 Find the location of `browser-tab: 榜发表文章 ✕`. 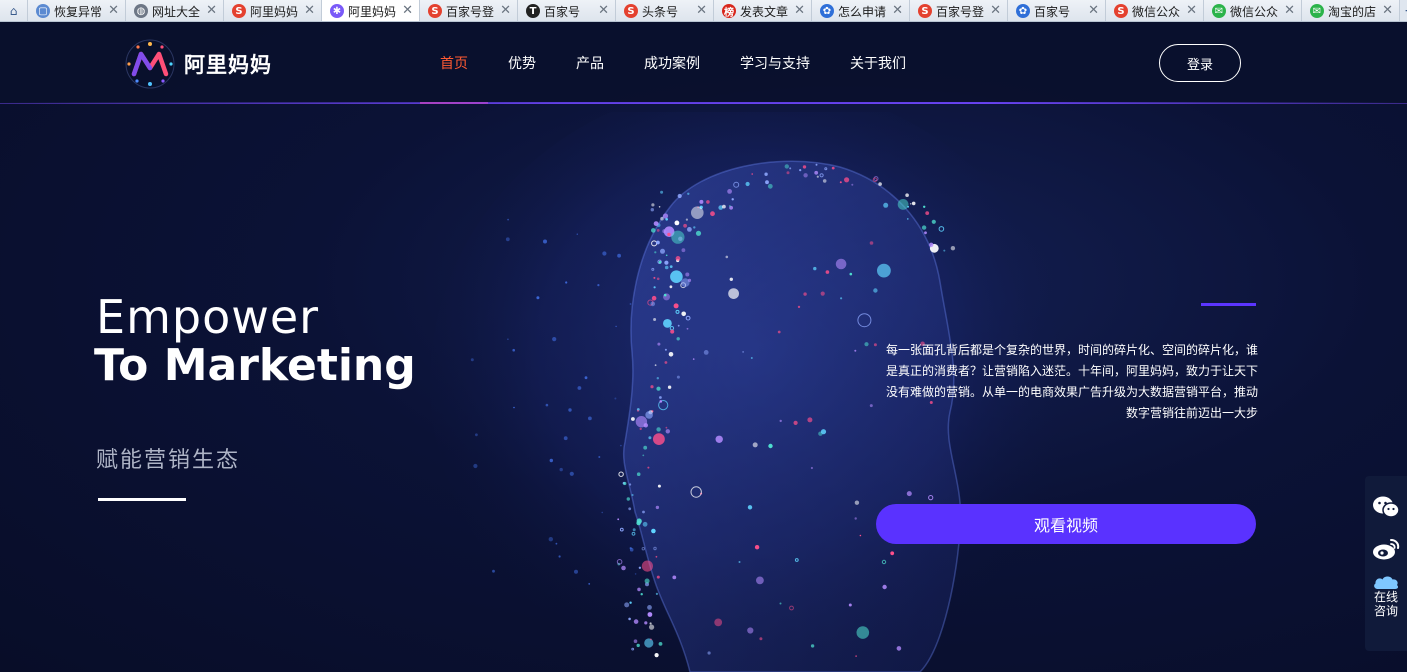

browser-tab: 榜发表文章 ✕ is located at coordinates (763, 10).